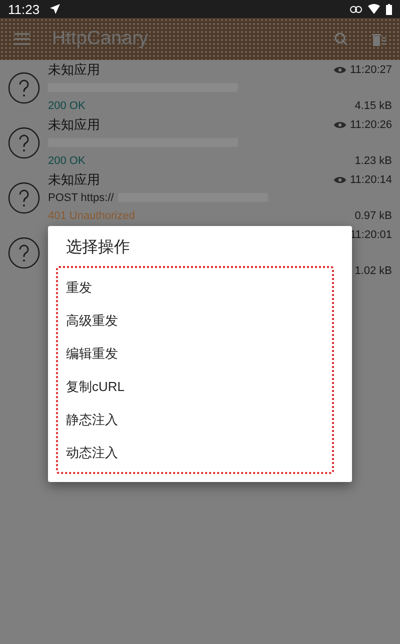 The width and height of the screenshot is (400, 644). What do you see at coordinates (195, 320) in the screenshot?
I see `action-option: 高级重发` at bounding box center [195, 320].